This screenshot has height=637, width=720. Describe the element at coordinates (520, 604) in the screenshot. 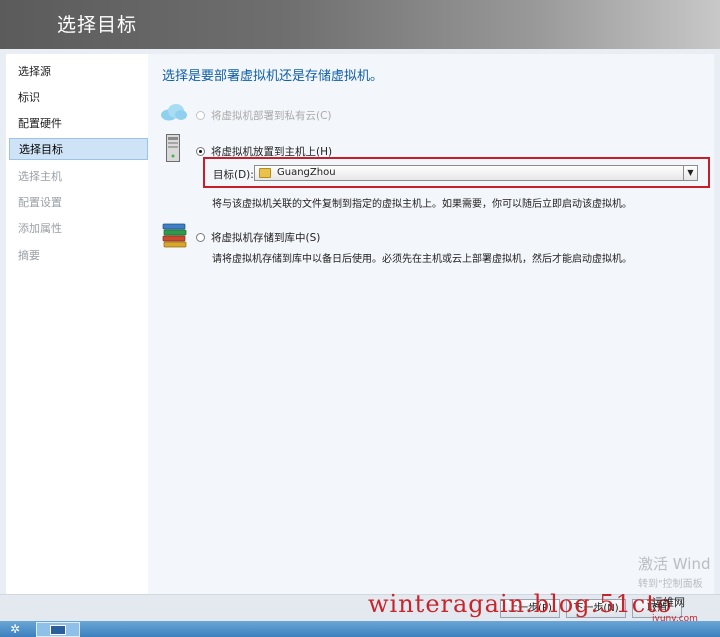

I see `blog-watermark: winteragain.blog.51cto` at that location.